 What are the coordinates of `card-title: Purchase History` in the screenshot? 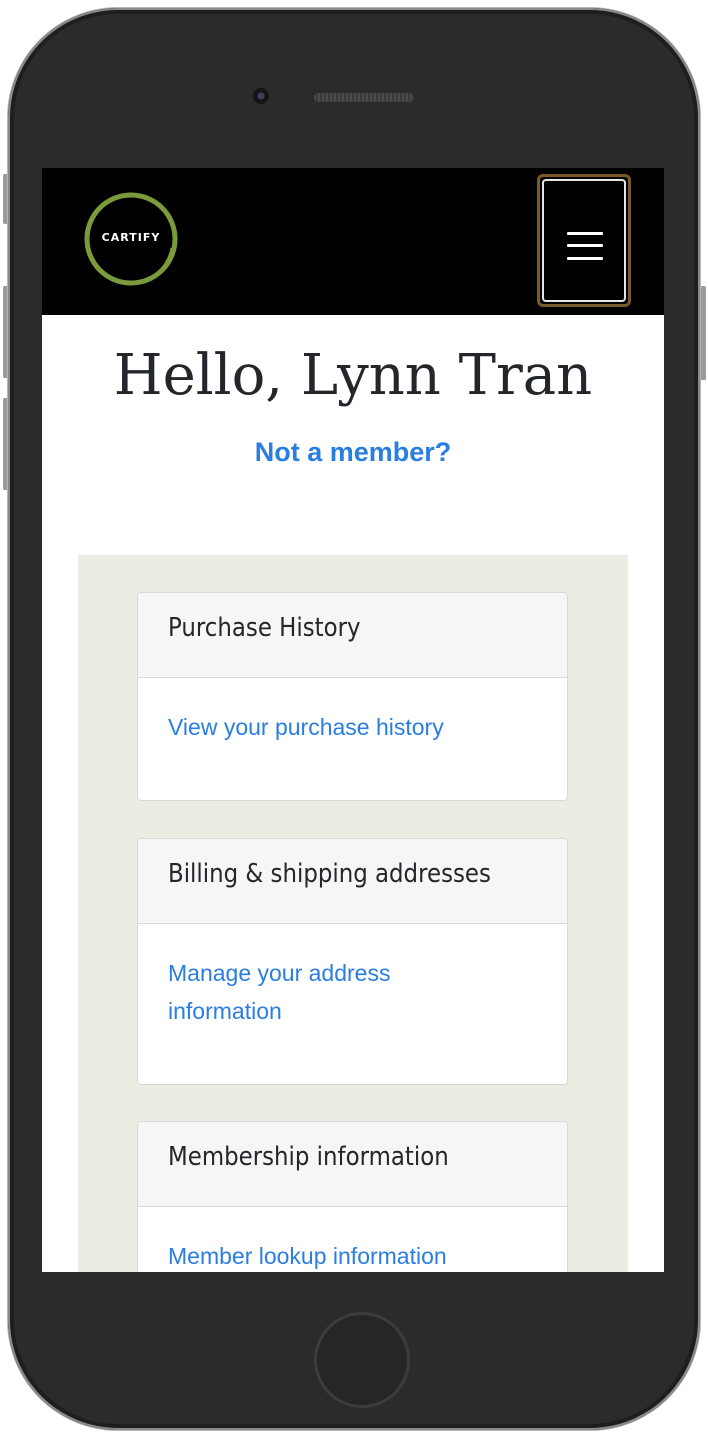 It's located at (264, 628).